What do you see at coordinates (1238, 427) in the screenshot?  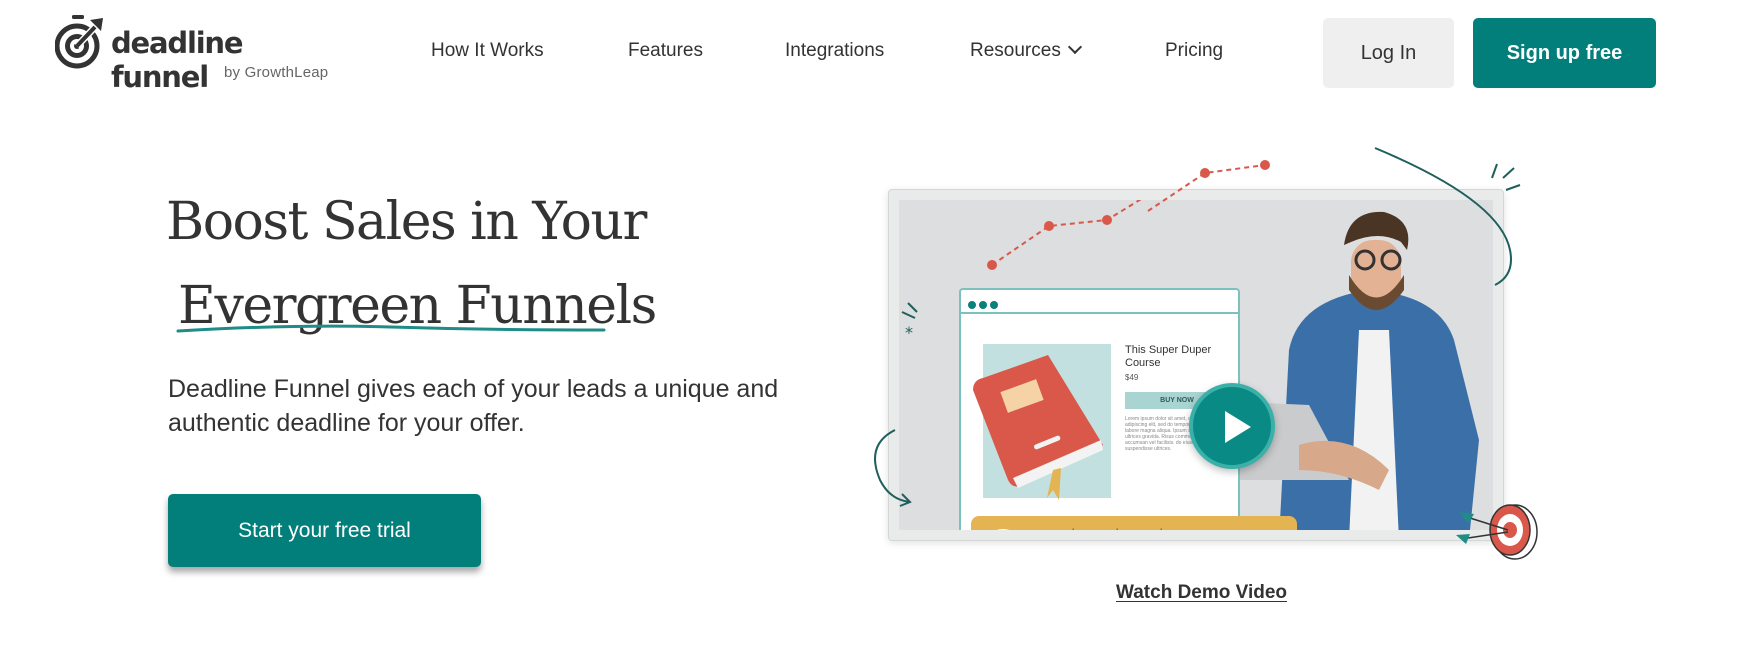 I see `play-icon` at bounding box center [1238, 427].